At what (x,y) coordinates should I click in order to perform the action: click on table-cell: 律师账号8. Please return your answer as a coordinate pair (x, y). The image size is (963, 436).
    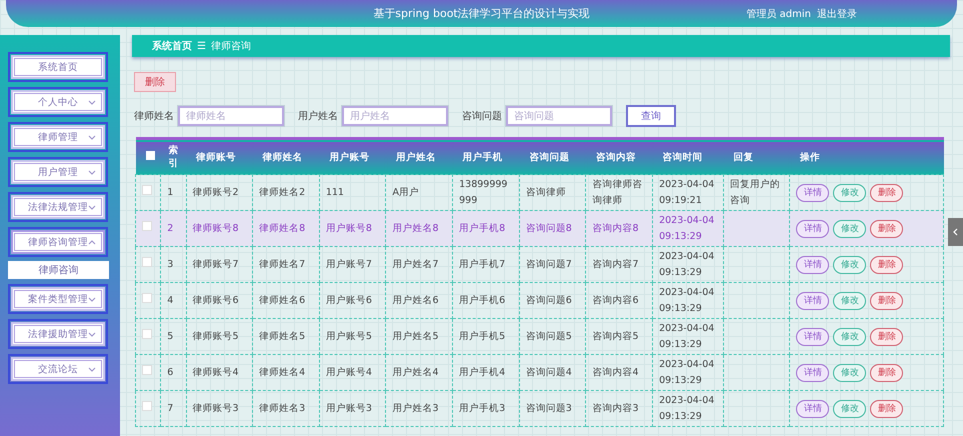
    Looking at the image, I should click on (215, 228).